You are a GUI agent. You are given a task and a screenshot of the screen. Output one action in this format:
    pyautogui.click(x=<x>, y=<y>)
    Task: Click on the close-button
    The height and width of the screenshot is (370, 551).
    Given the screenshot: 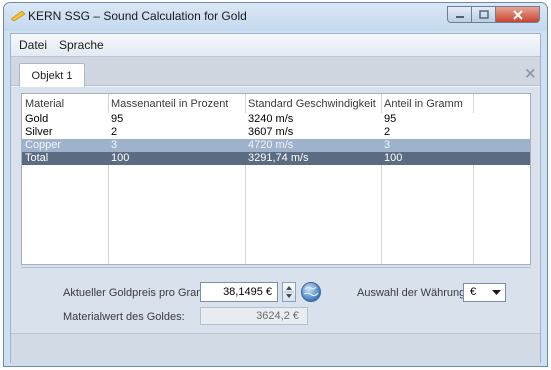 What is the action you would take?
    pyautogui.click(x=518, y=14)
    